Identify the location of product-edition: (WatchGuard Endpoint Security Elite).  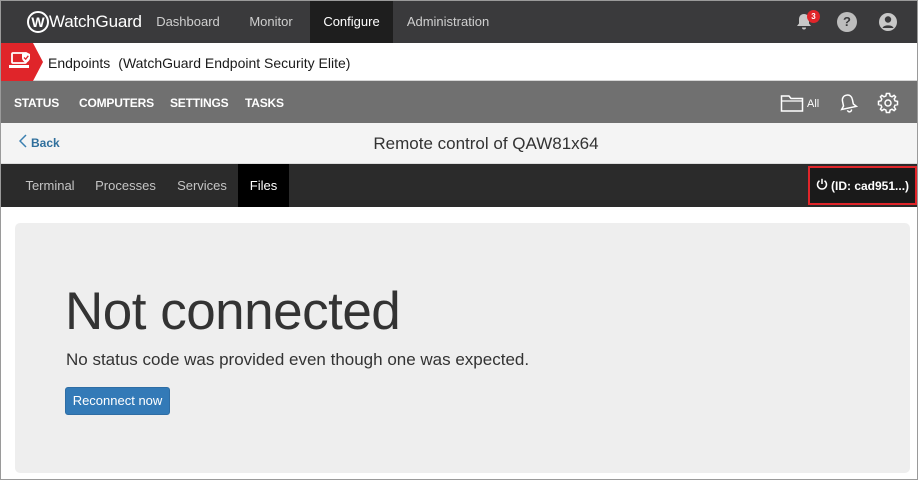
(234, 63).